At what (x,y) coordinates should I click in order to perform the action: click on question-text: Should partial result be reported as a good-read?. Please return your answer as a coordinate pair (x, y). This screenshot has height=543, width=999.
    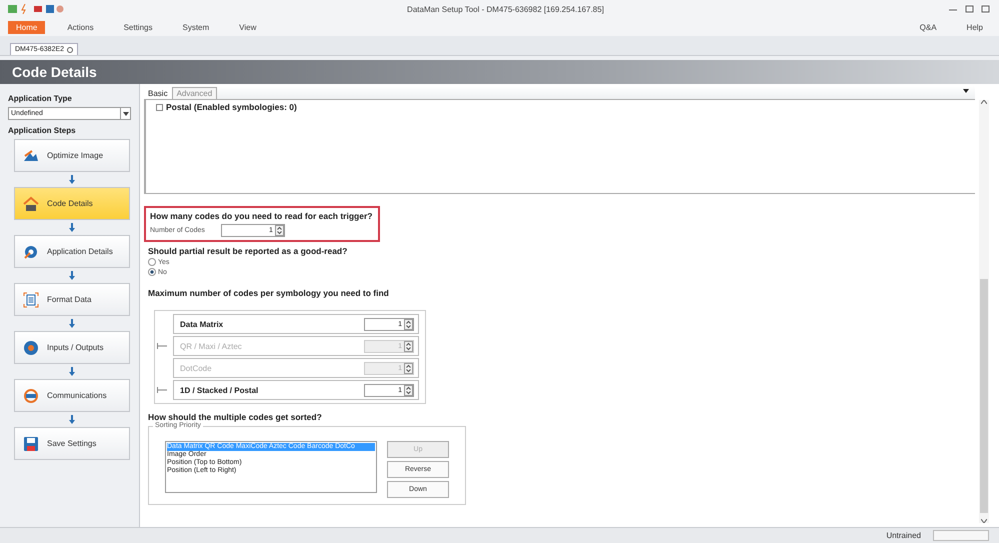
    Looking at the image, I should click on (248, 251).